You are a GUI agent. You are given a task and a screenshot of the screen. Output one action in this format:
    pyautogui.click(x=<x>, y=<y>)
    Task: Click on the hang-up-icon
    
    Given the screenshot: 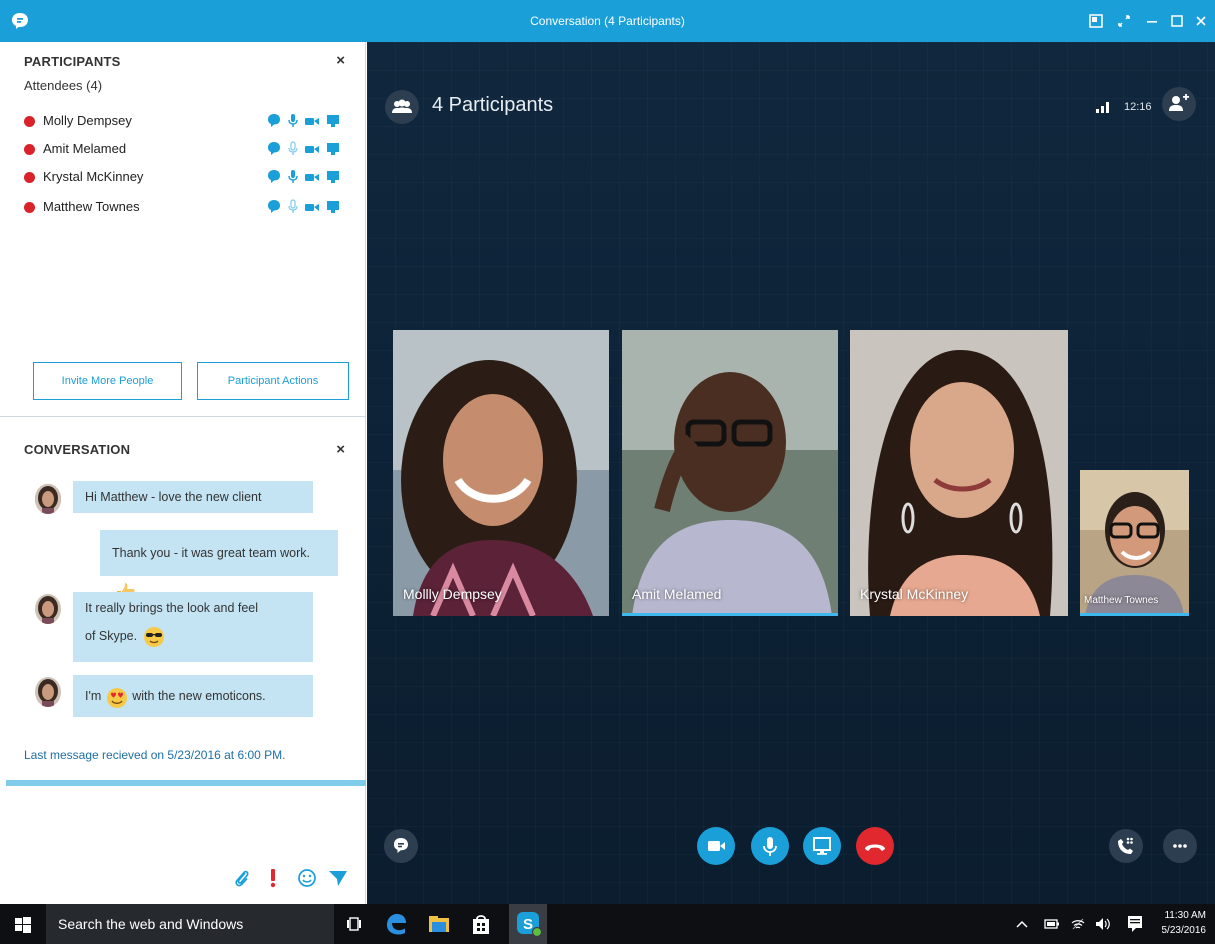 What is the action you would take?
    pyautogui.click(x=875, y=847)
    